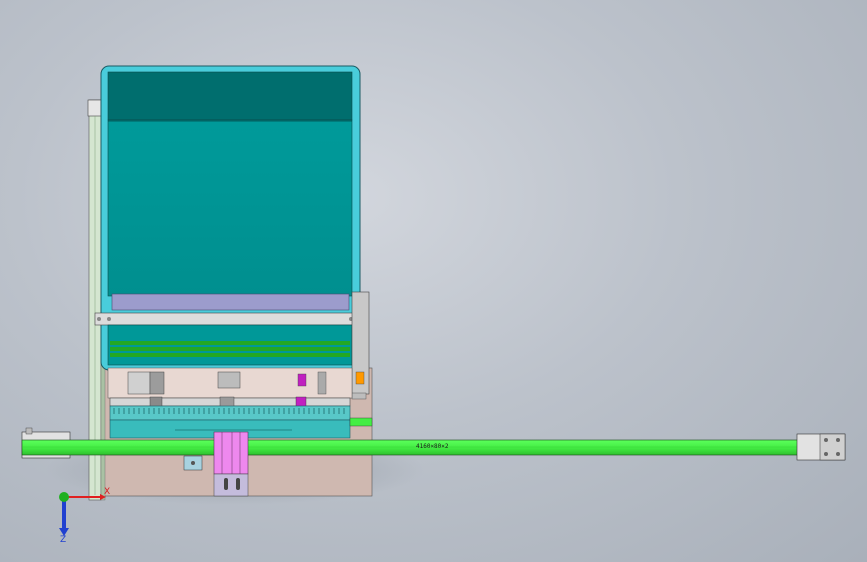  Describe the element at coordinates (64, 497) in the screenshot. I see `triad-origin` at that location.